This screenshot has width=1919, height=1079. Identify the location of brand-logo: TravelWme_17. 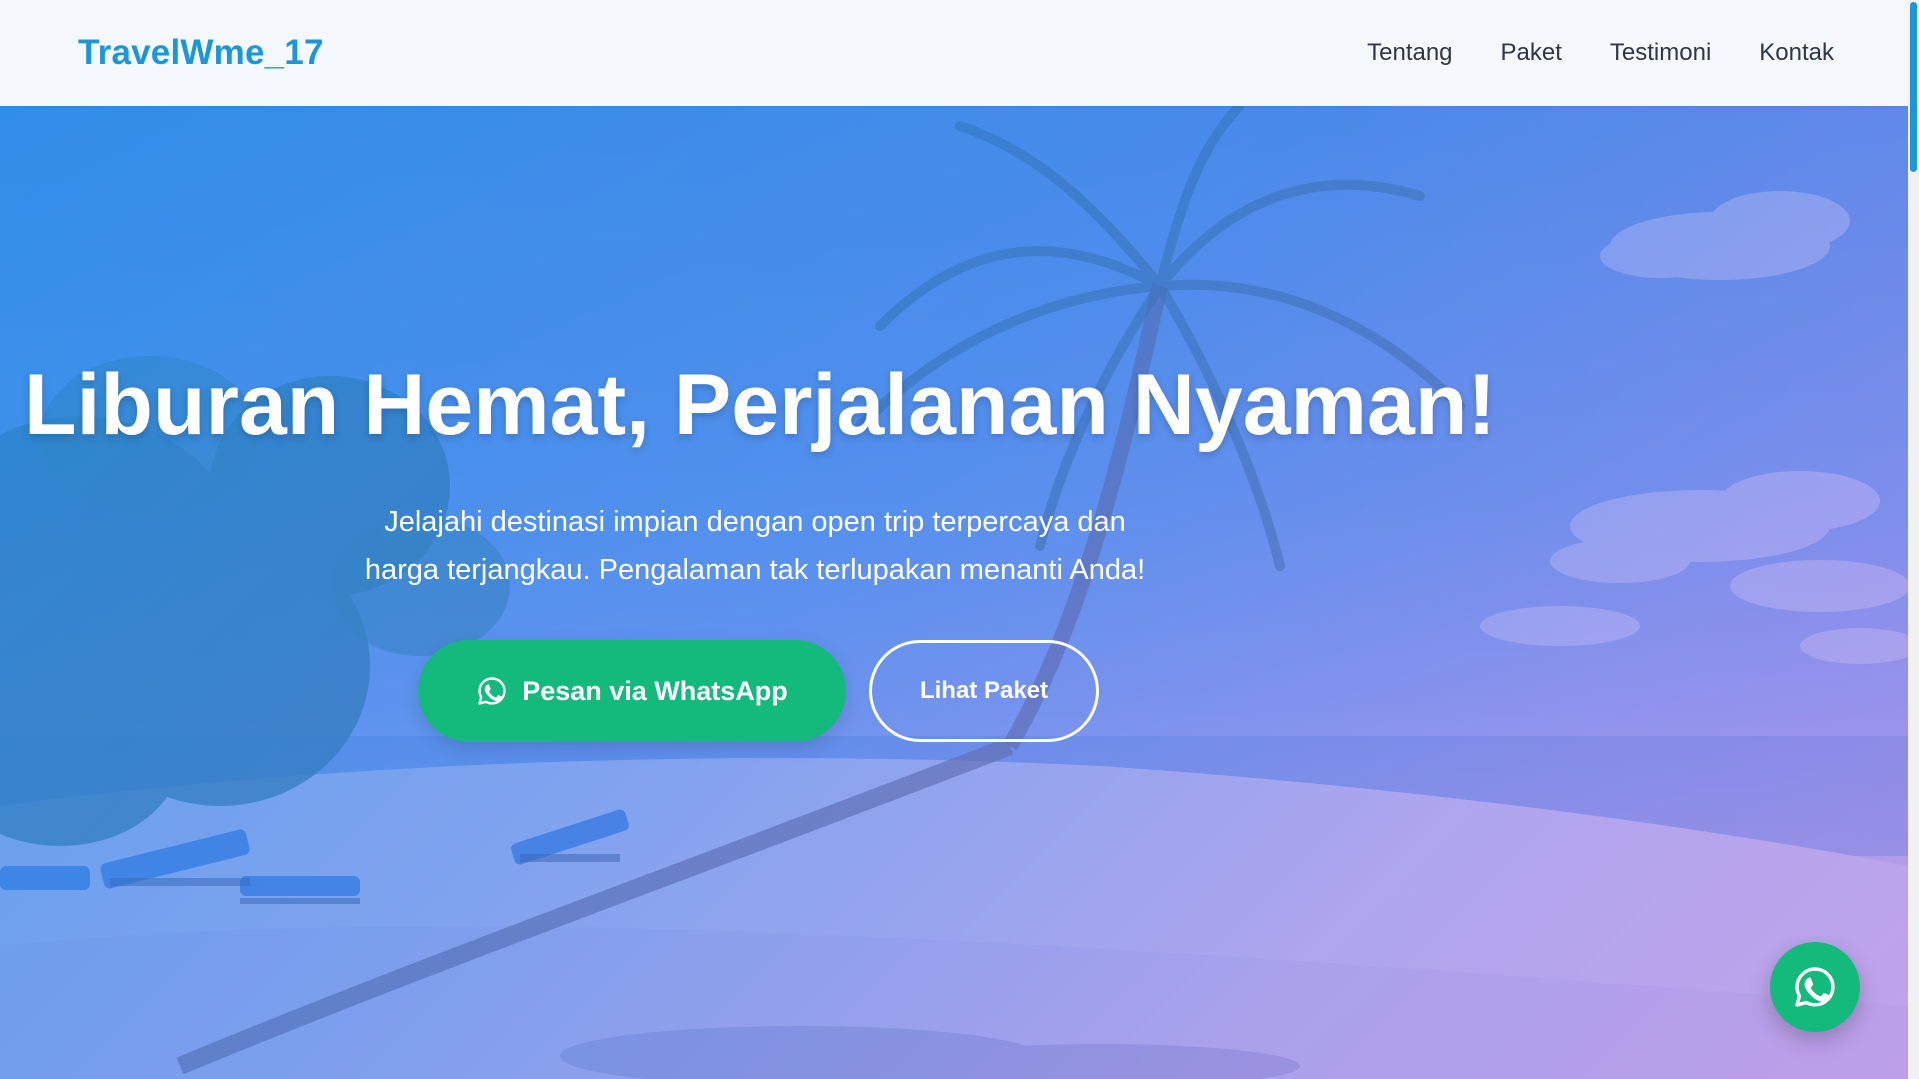
(201, 53).